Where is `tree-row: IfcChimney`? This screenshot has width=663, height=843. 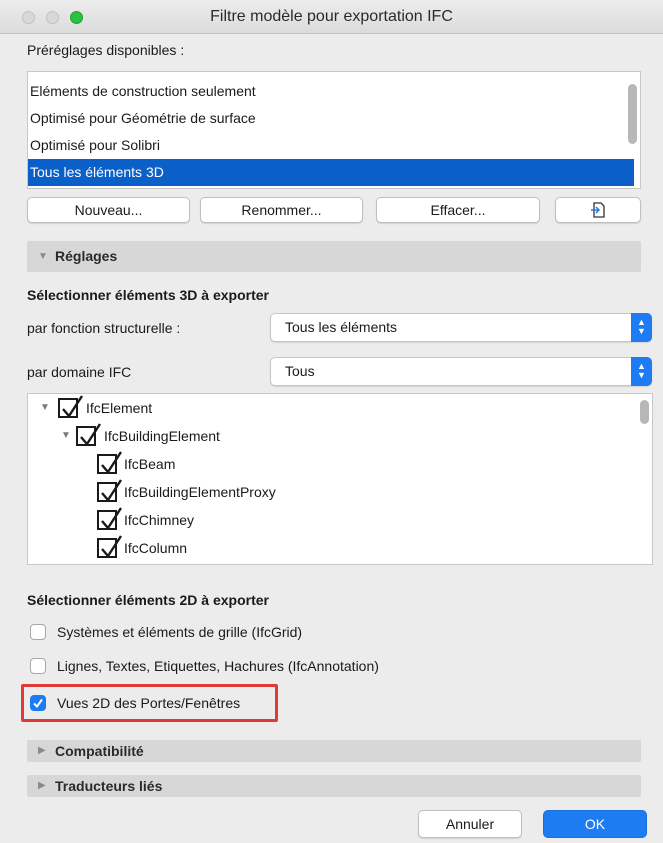 tree-row: IfcChimney is located at coordinates (328, 520).